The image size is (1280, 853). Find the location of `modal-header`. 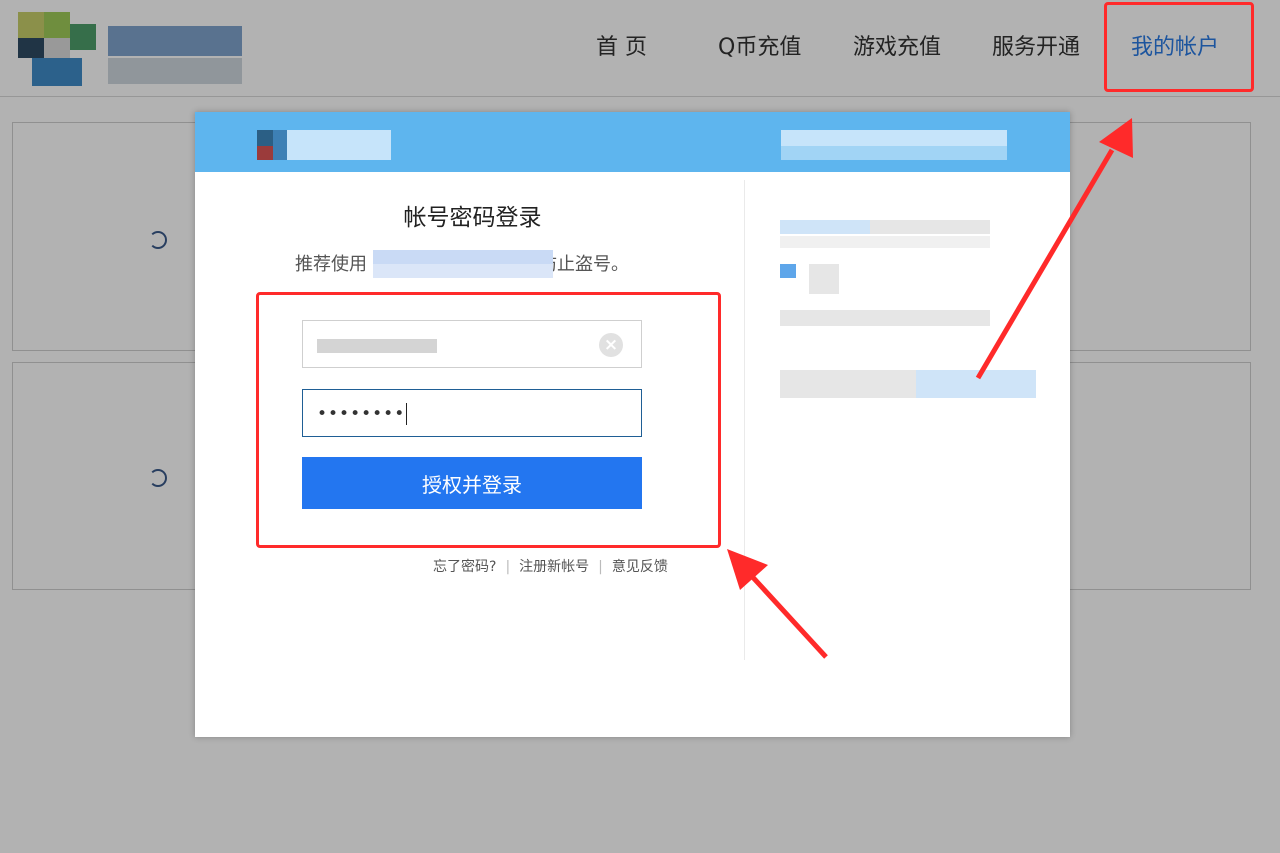

modal-header is located at coordinates (632, 142).